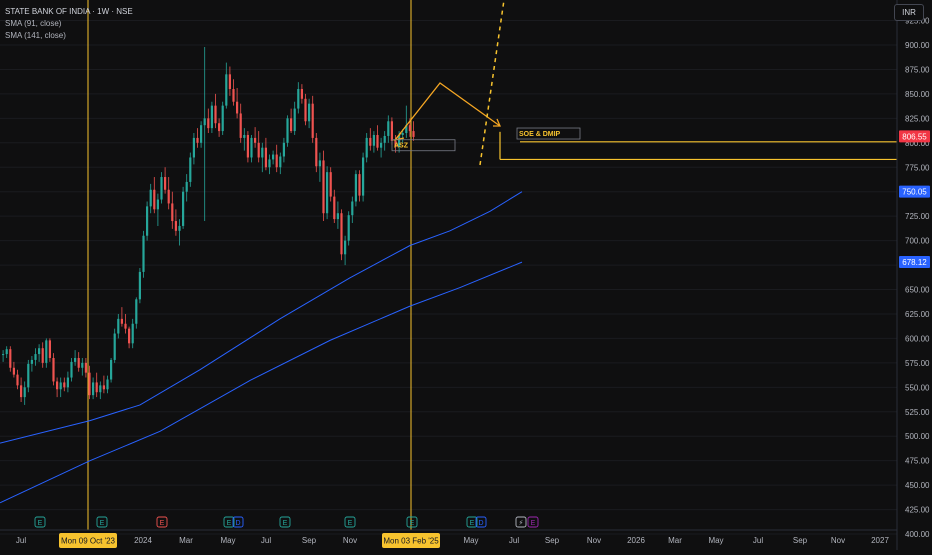 The height and width of the screenshot is (555, 932). I want to click on sma-91-legend: SMA (91, close), so click(69, 24).